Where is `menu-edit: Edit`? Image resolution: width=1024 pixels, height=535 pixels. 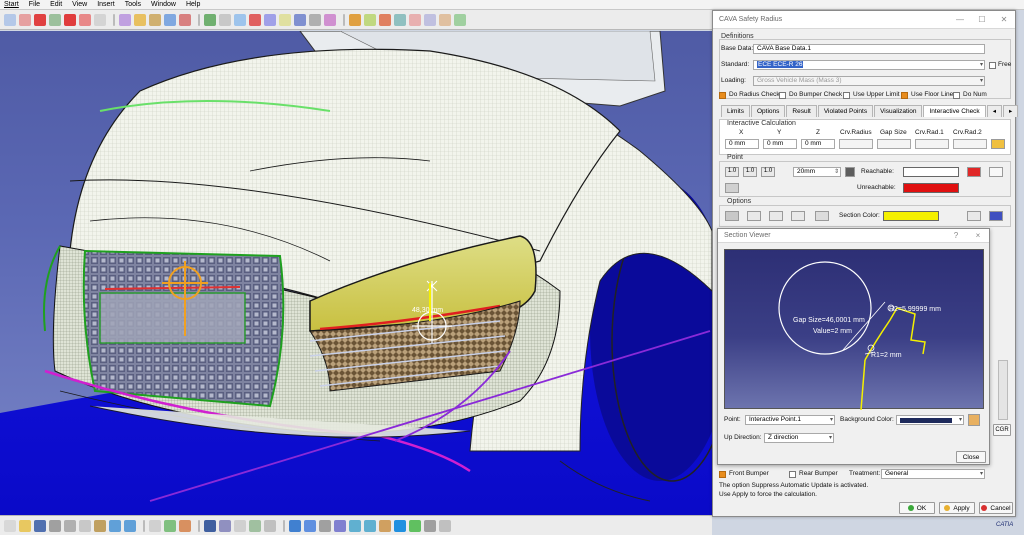 menu-edit: Edit is located at coordinates (56, 5).